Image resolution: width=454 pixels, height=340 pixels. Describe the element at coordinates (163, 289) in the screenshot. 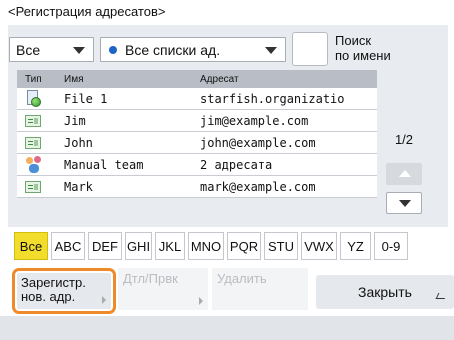

I see `details-edit-button: Дтл/Првк` at that location.